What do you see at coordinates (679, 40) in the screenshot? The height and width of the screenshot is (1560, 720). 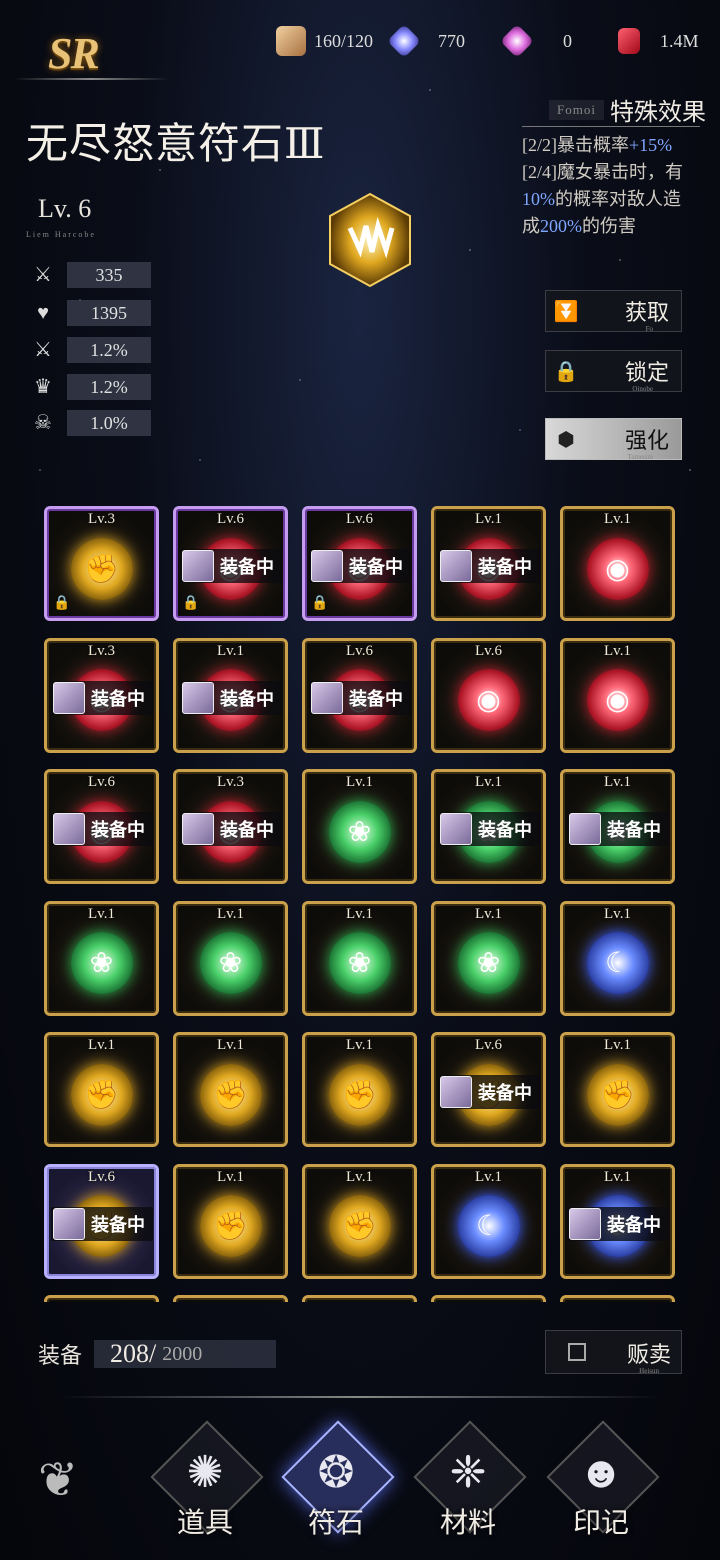 I see `currency-value: 1.4M` at bounding box center [679, 40].